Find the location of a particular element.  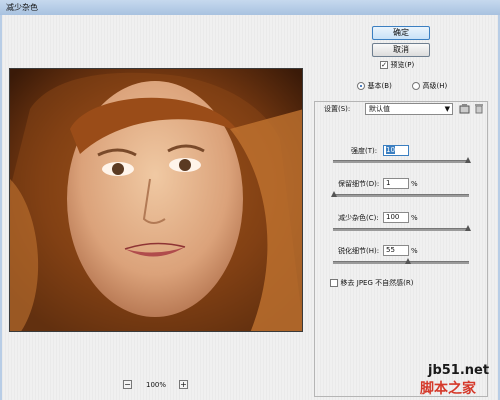

preserve-details-unit: % is located at coordinates (414, 184).